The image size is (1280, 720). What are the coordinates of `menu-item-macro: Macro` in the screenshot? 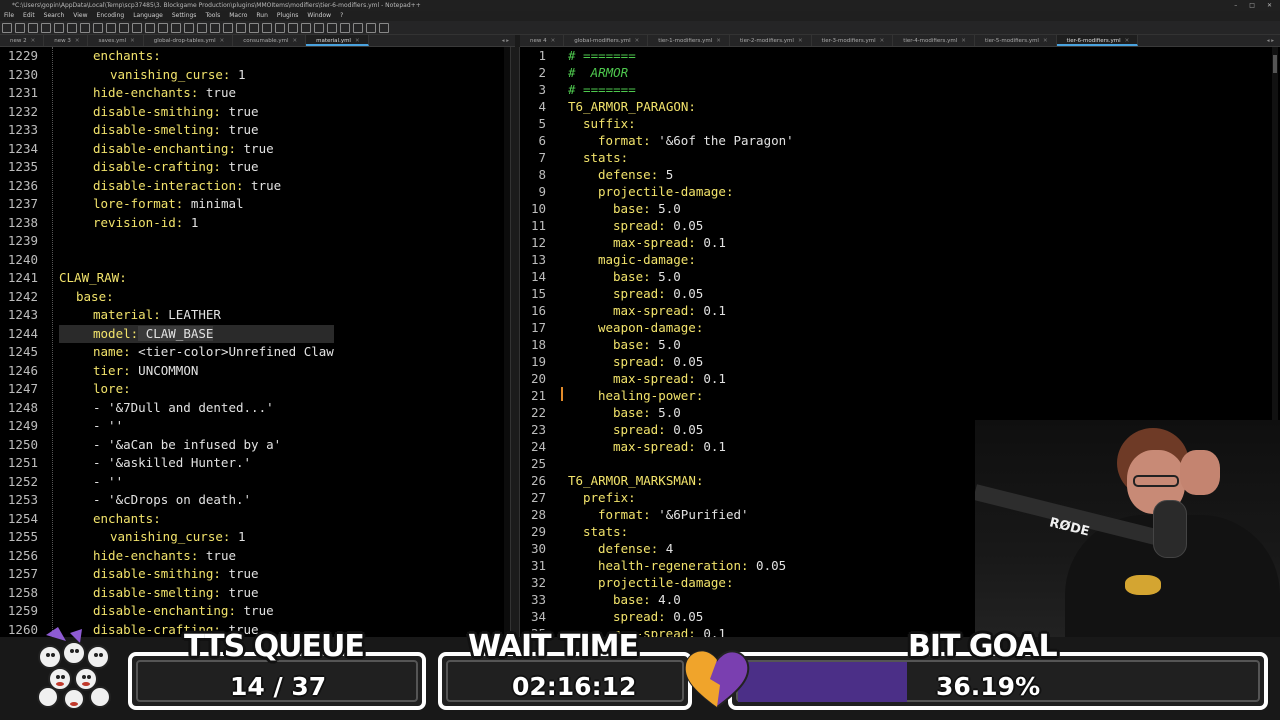 It's located at (238, 16).